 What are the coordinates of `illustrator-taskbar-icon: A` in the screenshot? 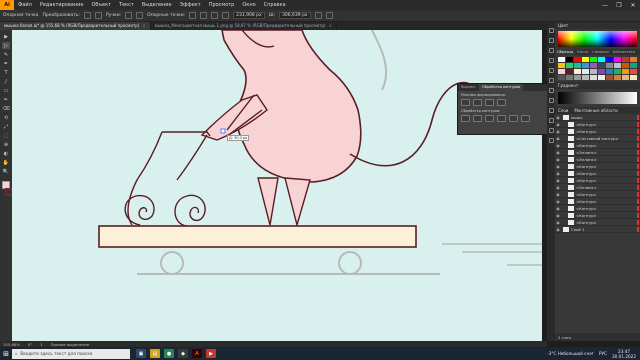 It's located at (197, 353).